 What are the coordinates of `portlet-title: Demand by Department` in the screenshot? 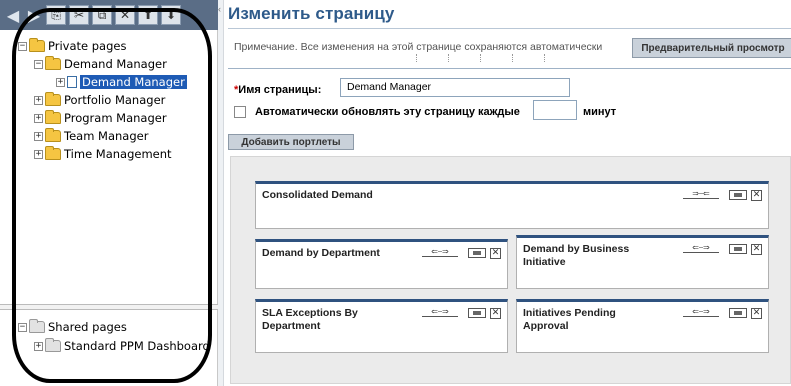 It's located at (321, 253).